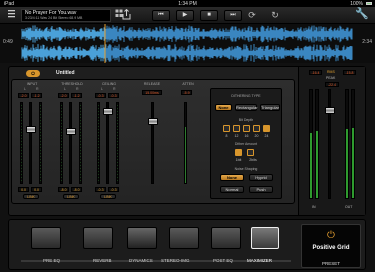  I want to click on play-button: ▶, so click(185, 15).